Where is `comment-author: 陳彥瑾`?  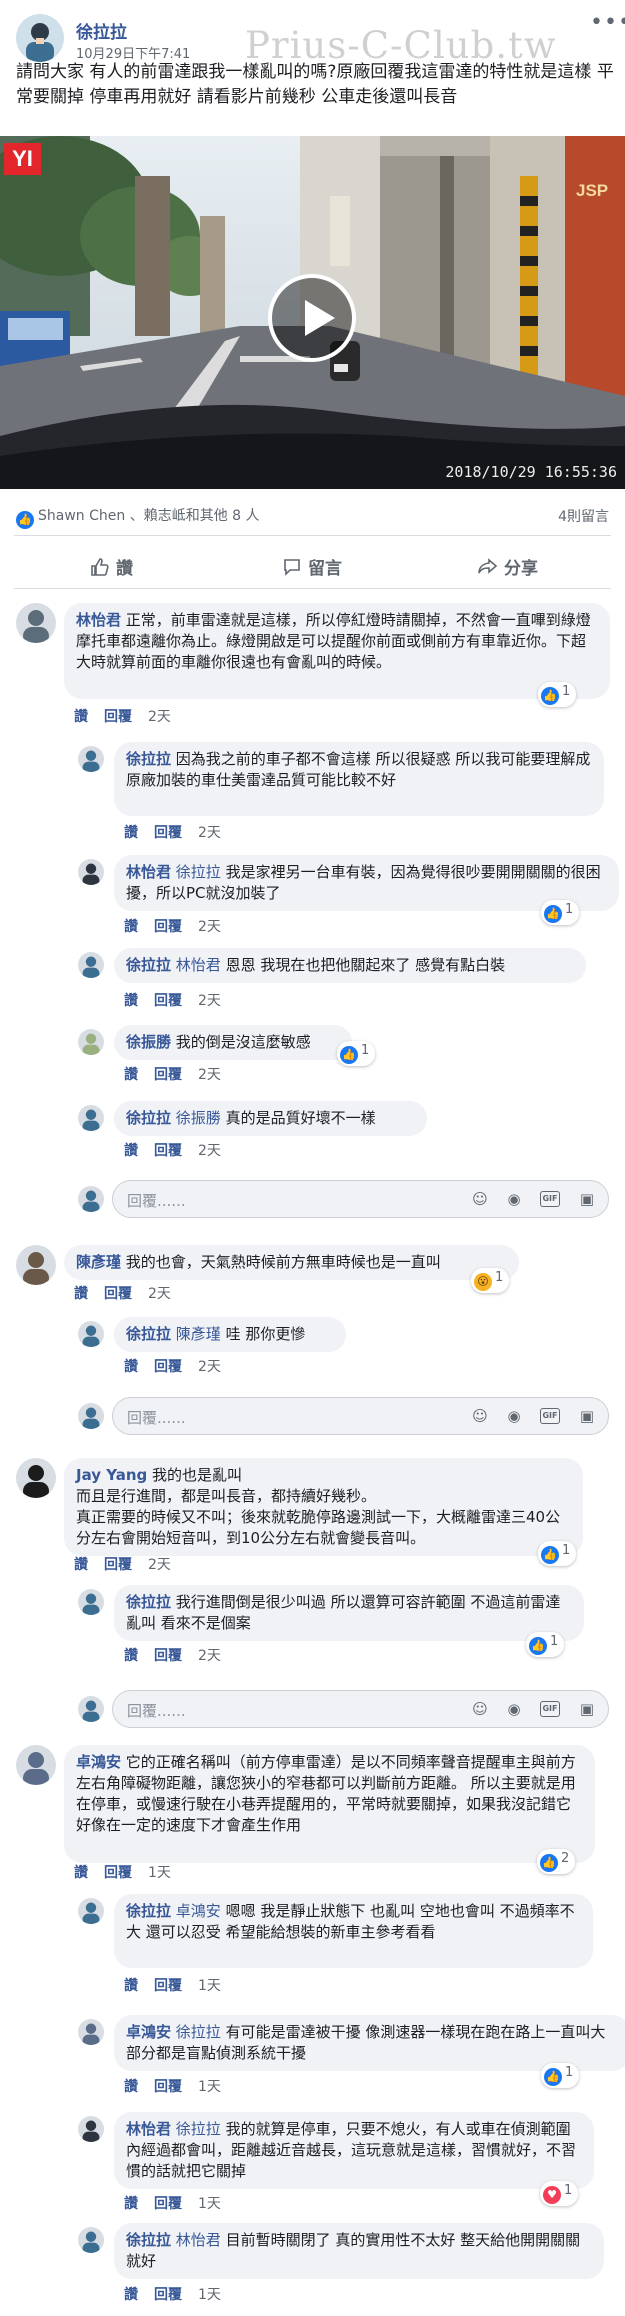 comment-author: 陳彥瑾 is located at coordinates (98, 1262).